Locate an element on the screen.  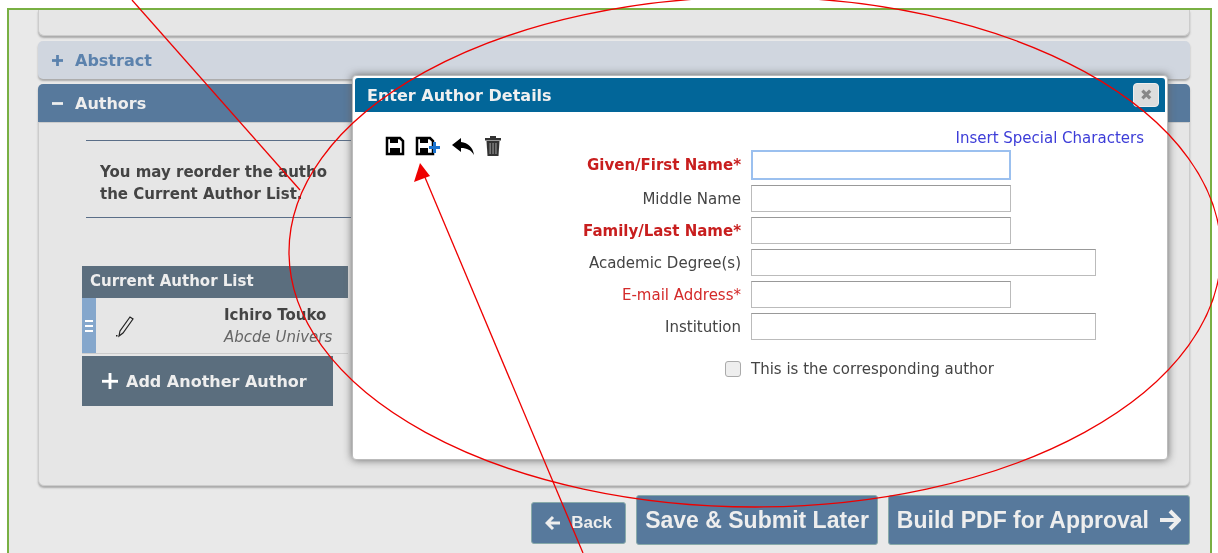
checkbox is located at coordinates (733, 369).